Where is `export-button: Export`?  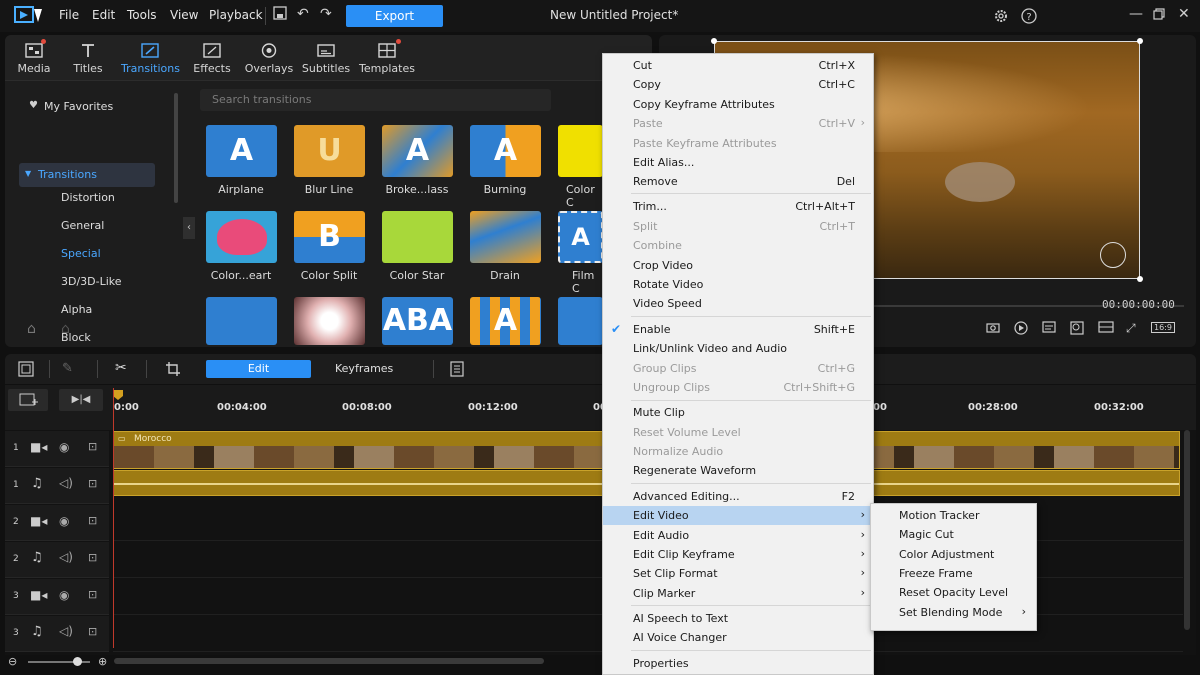
export-button: Export is located at coordinates (394, 16).